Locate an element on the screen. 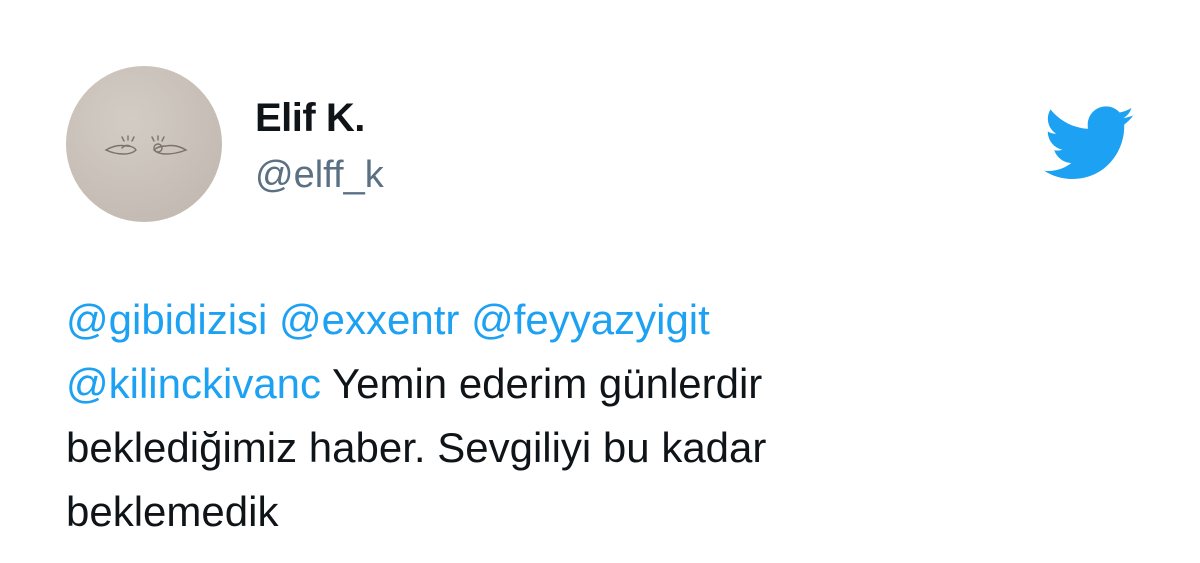 The height and width of the screenshot is (563, 1200). mention-link: @gibidizisi is located at coordinates (166, 319).